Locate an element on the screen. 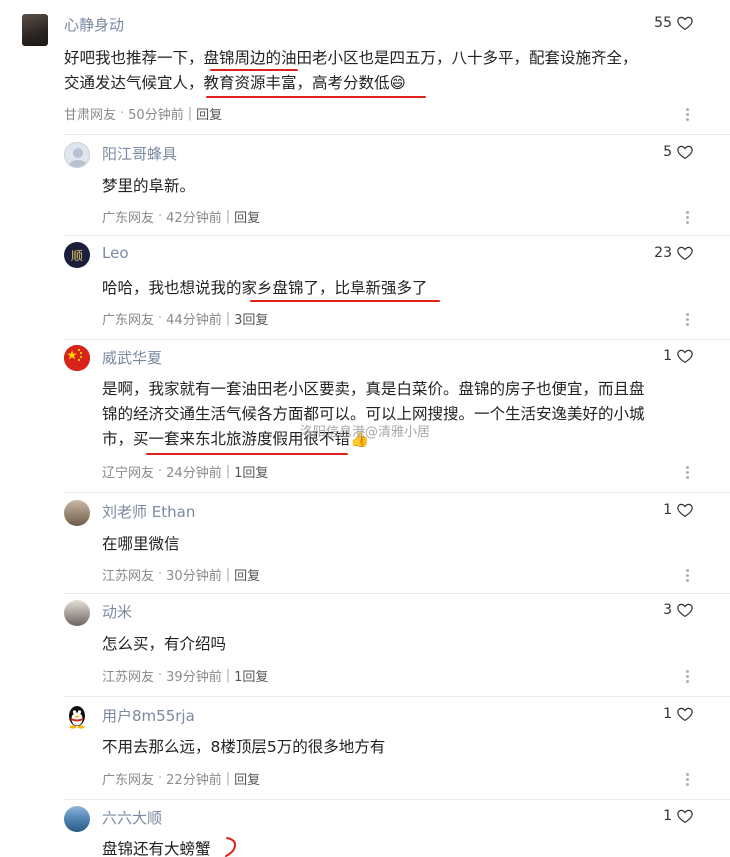  avatar-logo-icon: 顺 is located at coordinates (77, 255).